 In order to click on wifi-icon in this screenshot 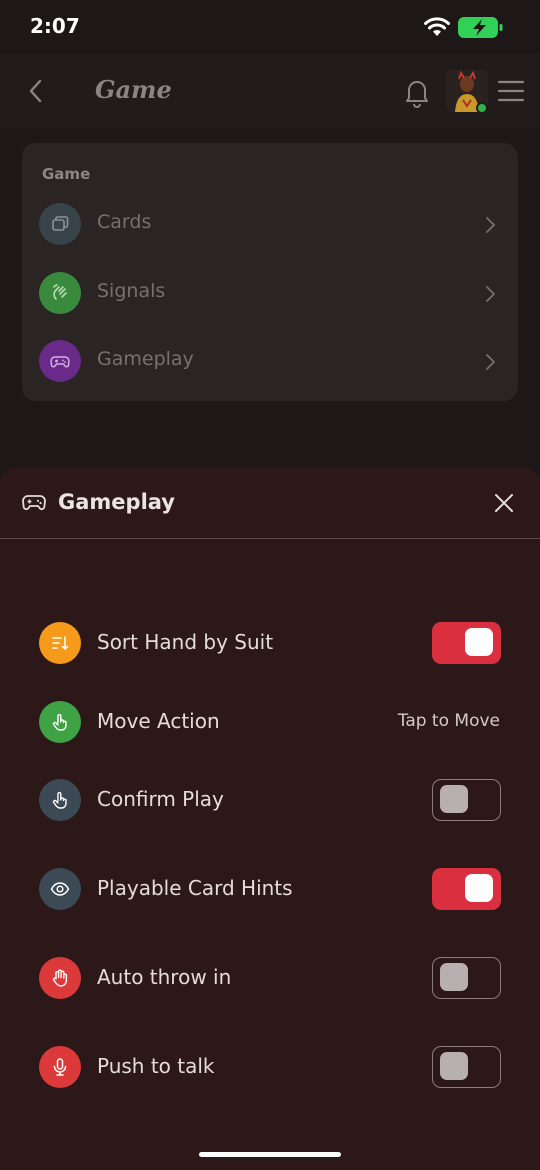, I will do `click(437, 26)`.